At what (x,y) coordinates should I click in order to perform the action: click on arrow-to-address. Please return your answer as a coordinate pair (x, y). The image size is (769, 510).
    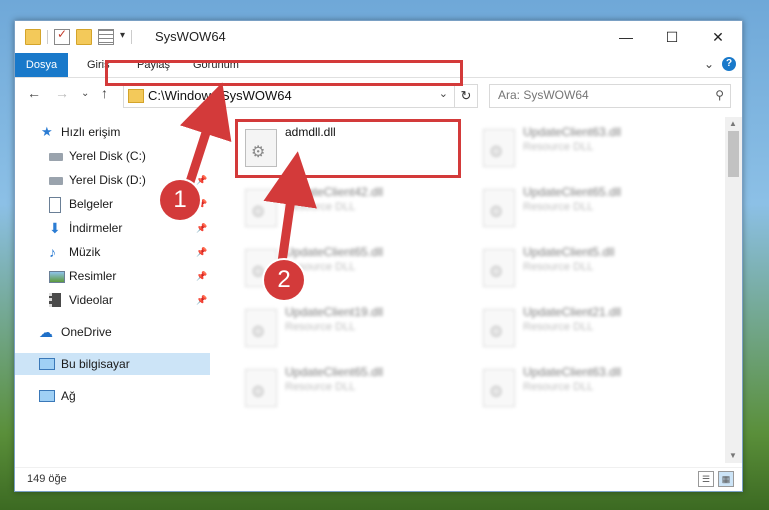
    Looking at the image, I should click on (205, 134).